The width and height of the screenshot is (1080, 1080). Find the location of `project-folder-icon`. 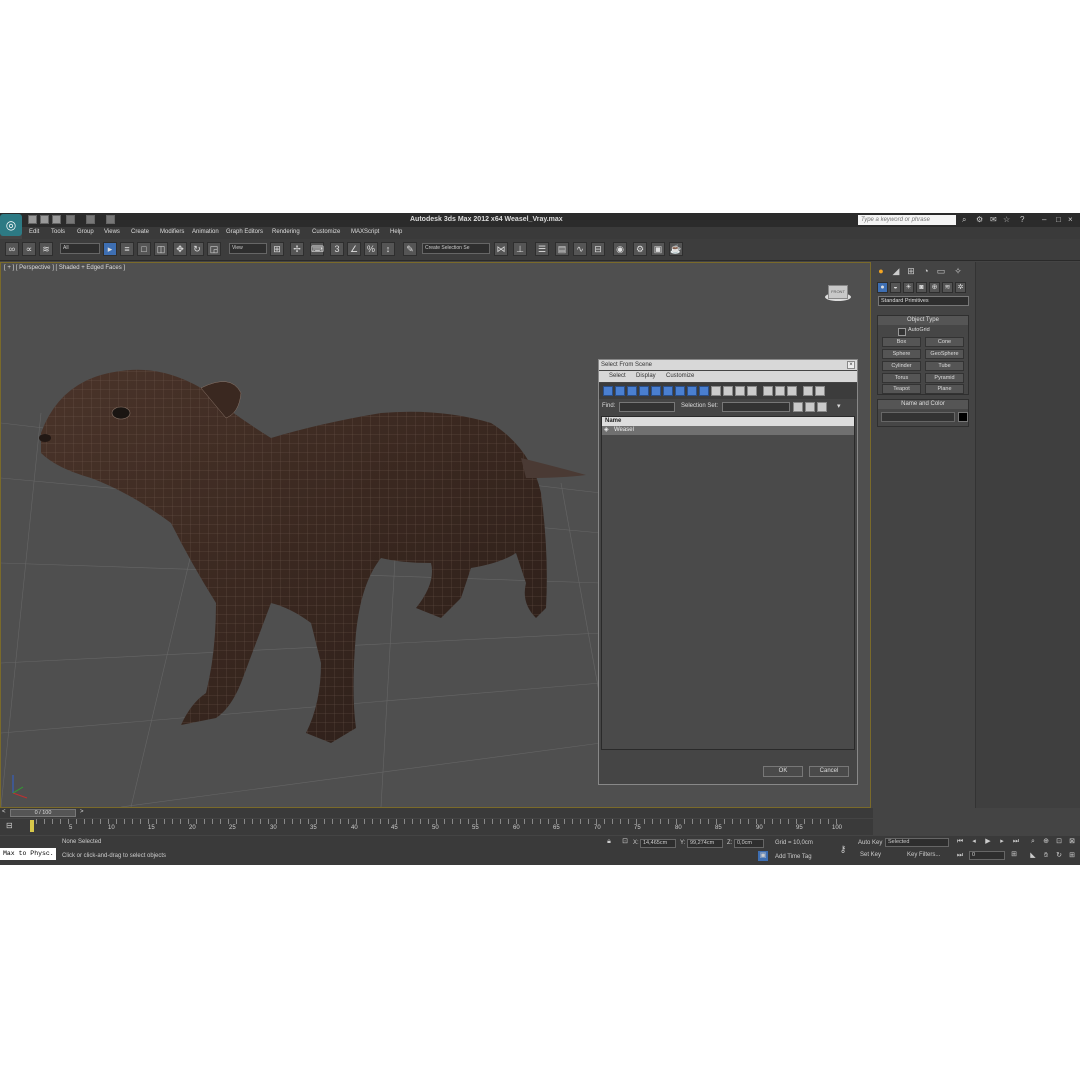

project-folder-icon is located at coordinates (110, 219).